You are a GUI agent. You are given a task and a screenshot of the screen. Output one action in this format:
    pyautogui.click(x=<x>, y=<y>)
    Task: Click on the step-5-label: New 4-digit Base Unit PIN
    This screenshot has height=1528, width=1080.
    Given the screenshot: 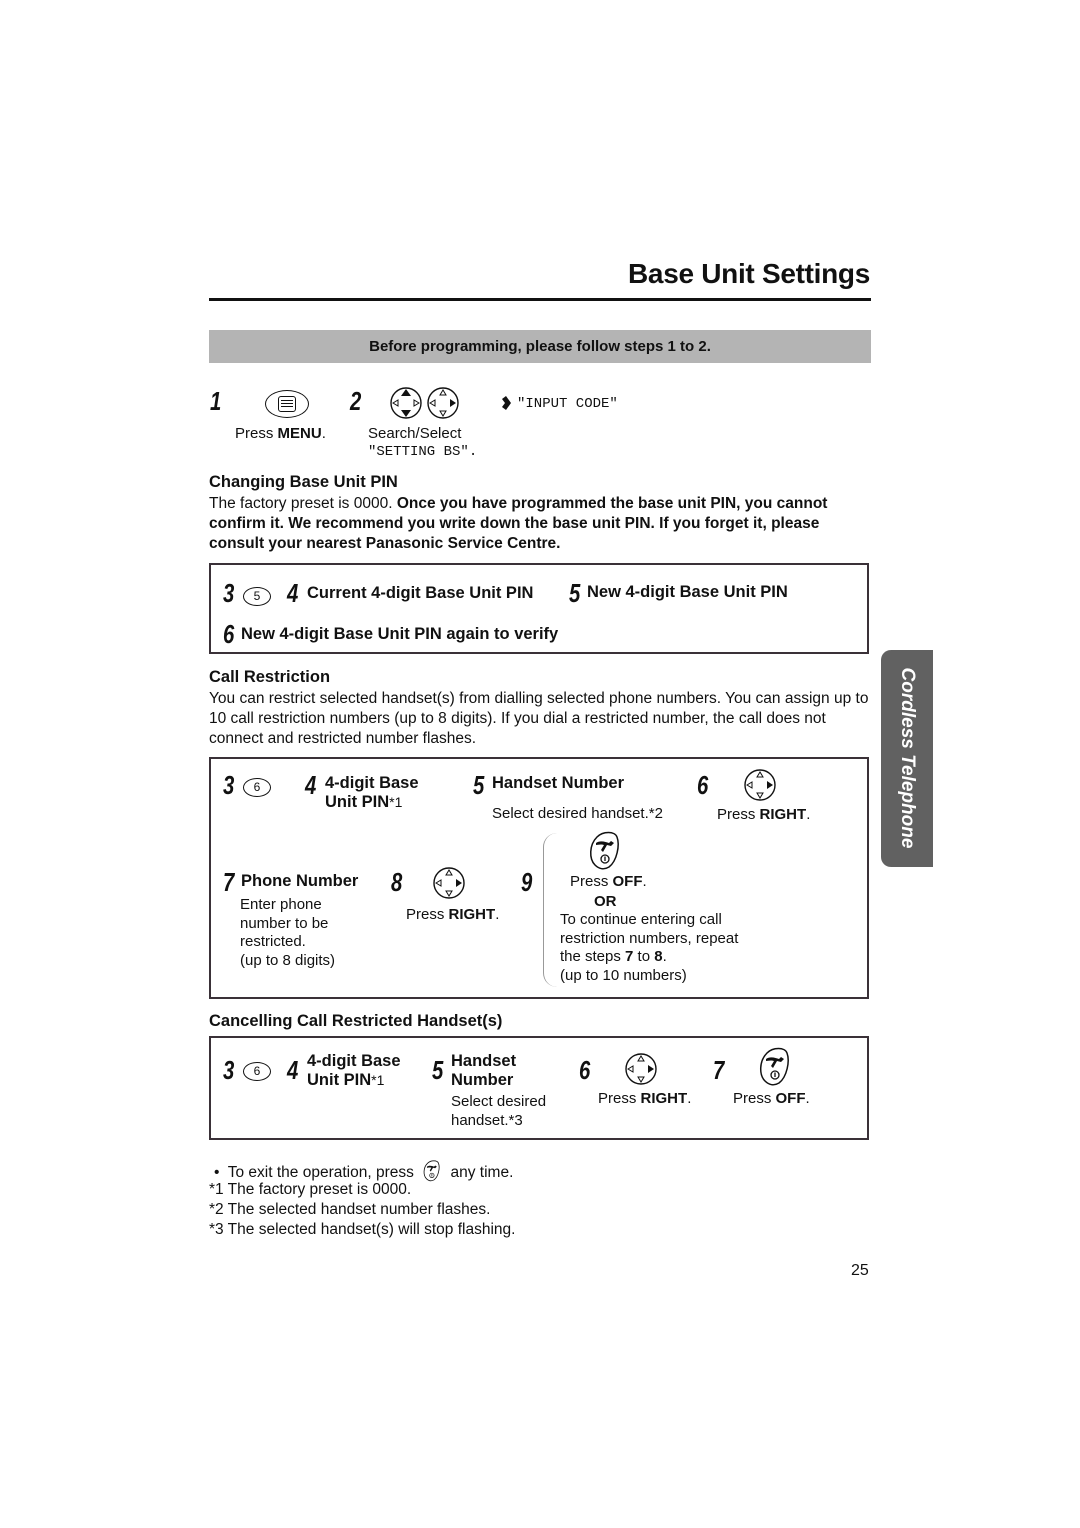 What is the action you would take?
    pyautogui.click(x=687, y=592)
    